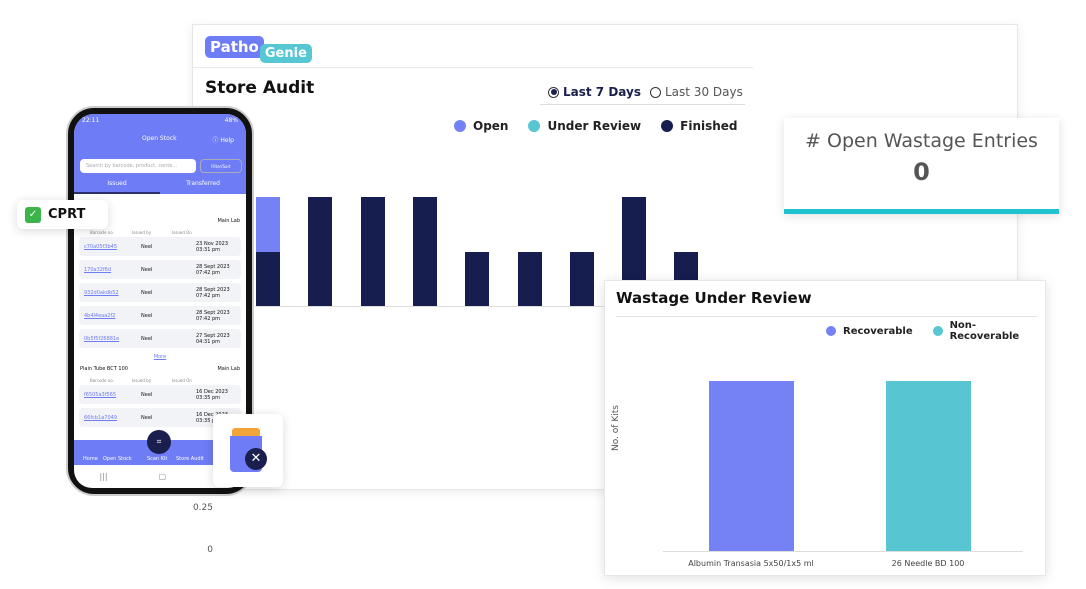  I want to click on list-item: c70a05f3b45 Neel 23 Nov 2023 03:31 pm, so click(160, 246).